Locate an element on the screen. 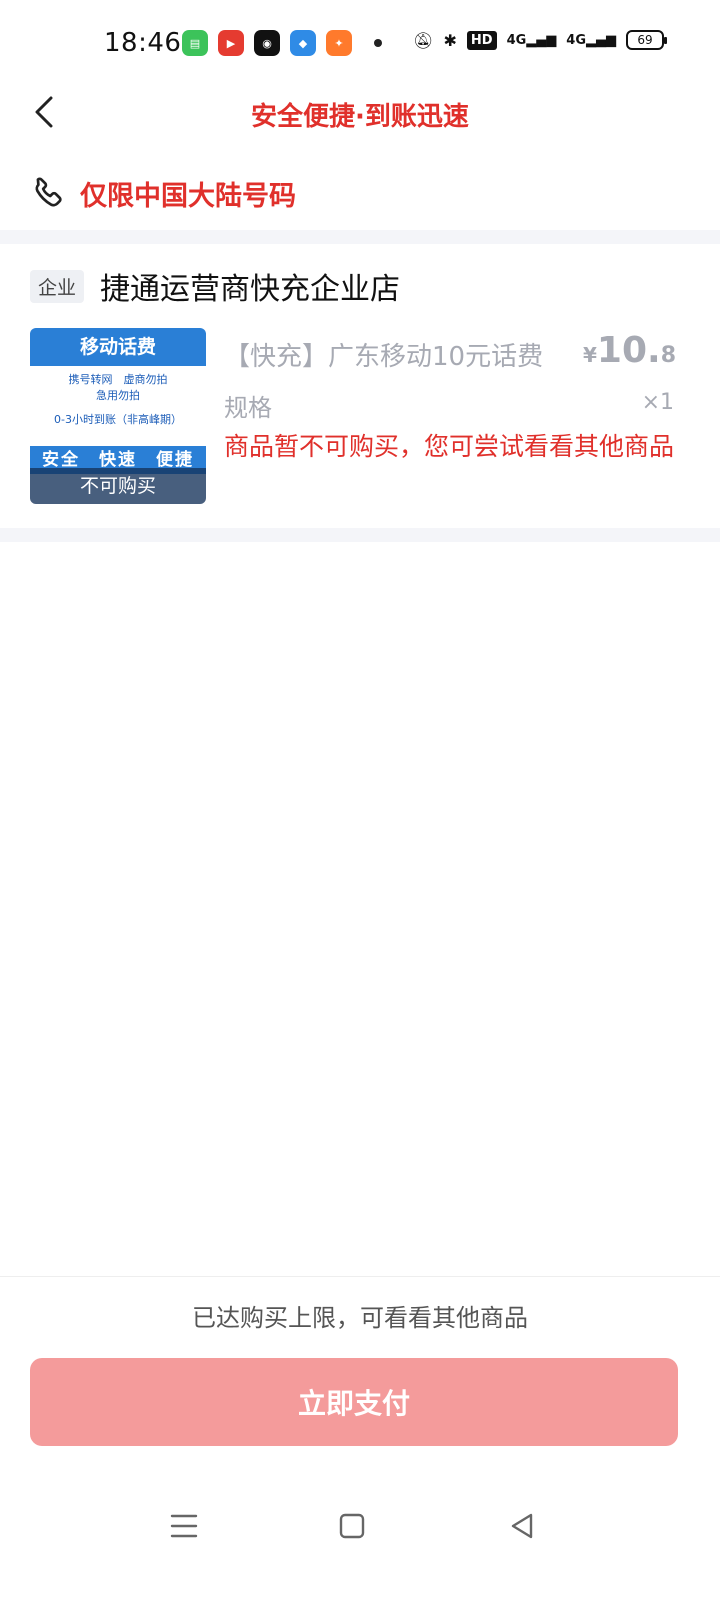  video-app-icon: ▶ is located at coordinates (231, 43).